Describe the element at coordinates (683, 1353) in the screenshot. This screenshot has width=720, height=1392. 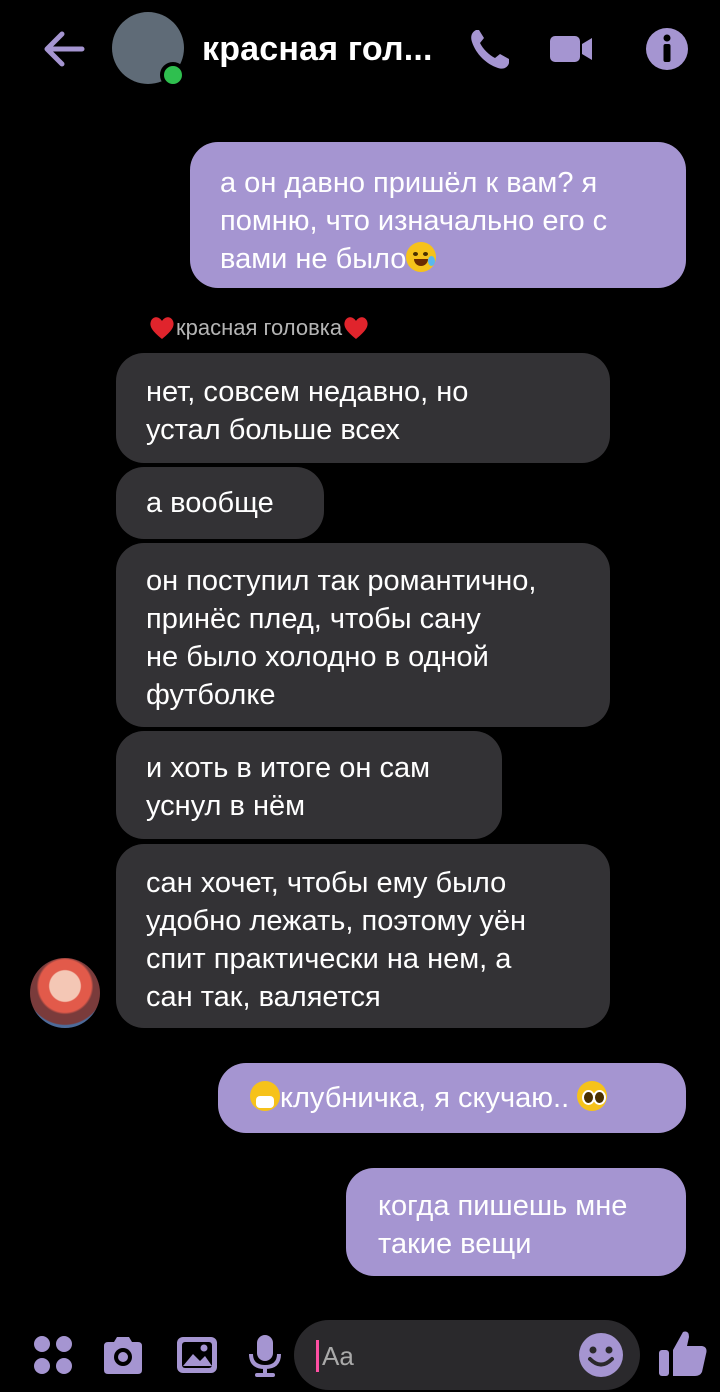
I see `thumbs-up-icon` at that location.